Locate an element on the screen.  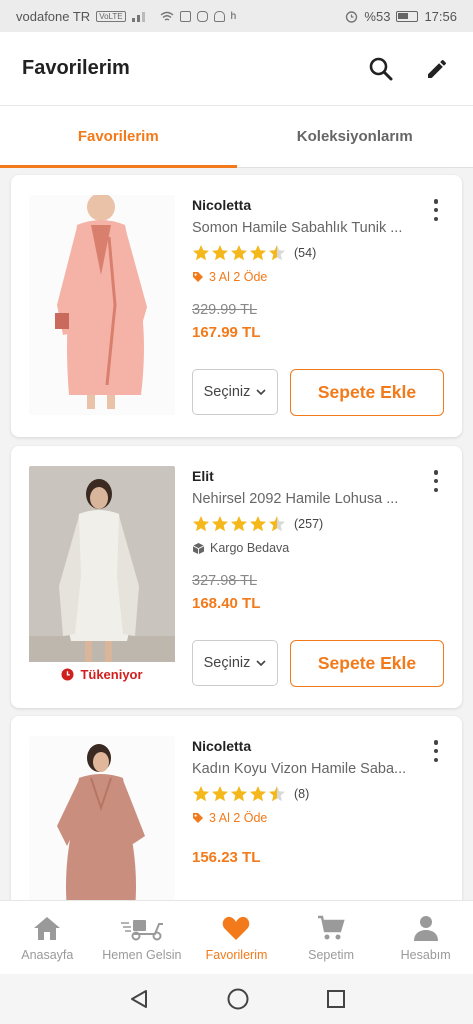
edit-button is located at coordinates (437, 69).